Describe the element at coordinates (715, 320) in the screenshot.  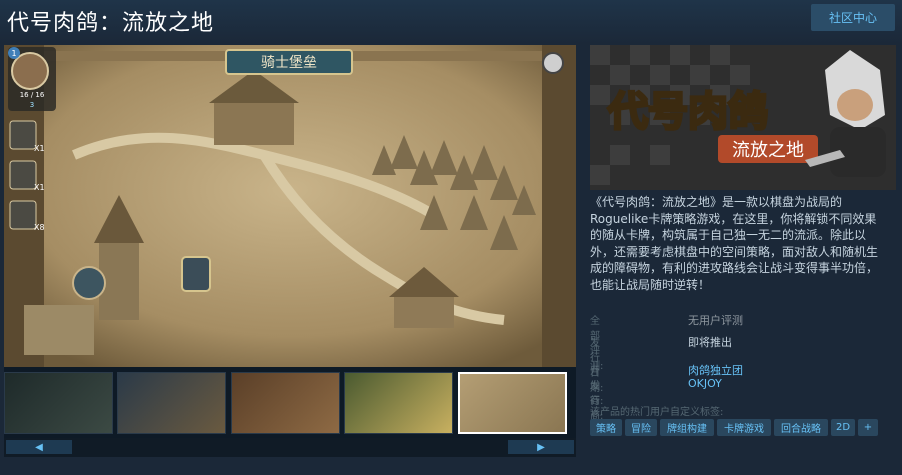
I see `reviews-value: 无用户评测` at that location.